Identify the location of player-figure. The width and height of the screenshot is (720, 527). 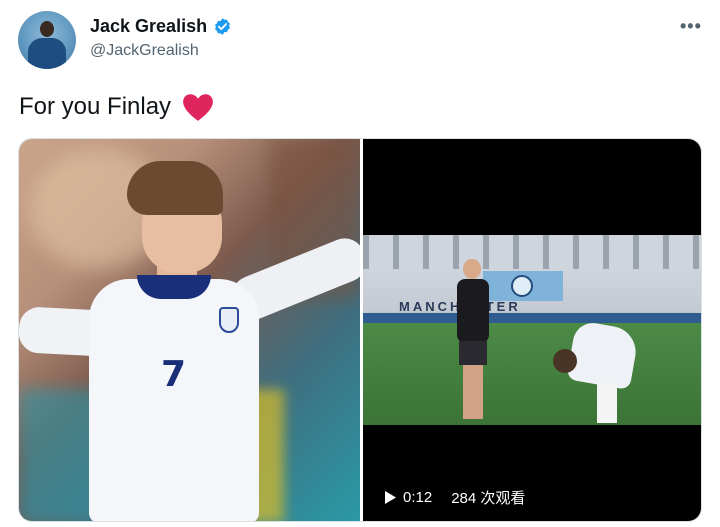
(473, 339).